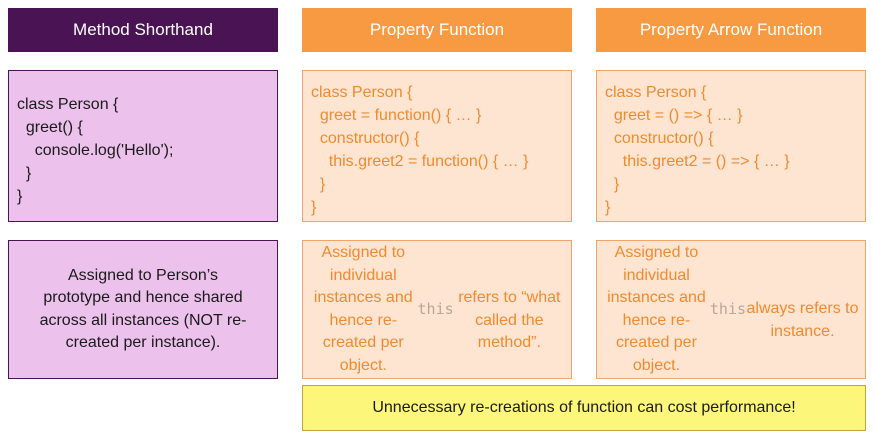 This screenshot has width=874, height=446. What do you see at coordinates (143, 30) in the screenshot?
I see `header-method-shorthand: Method Shorthand` at bounding box center [143, 30].